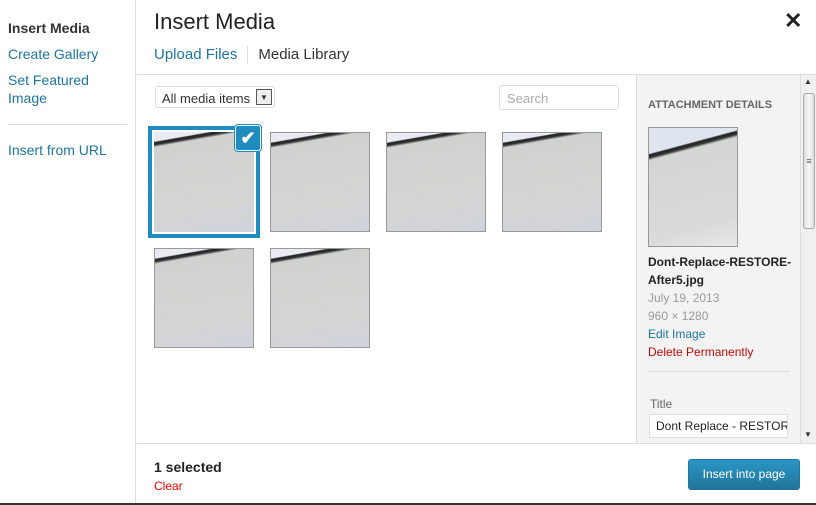 The height and width of the screenshot is (505, 816). Describe the element at coordinates (744, 474) in the screenshot. I see `insert-into-page-button: Insert into page` at that location.